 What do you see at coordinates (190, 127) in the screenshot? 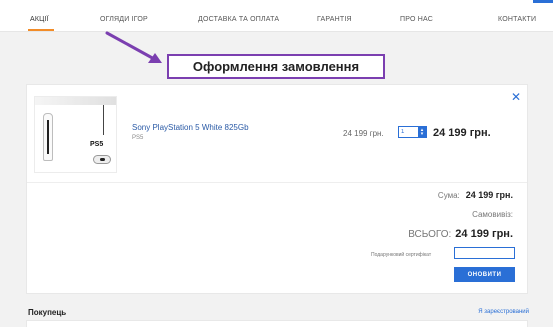
I see `product-name-link: Sony PlayStation 5 White 825Gb` at bounding box center [190, 127].